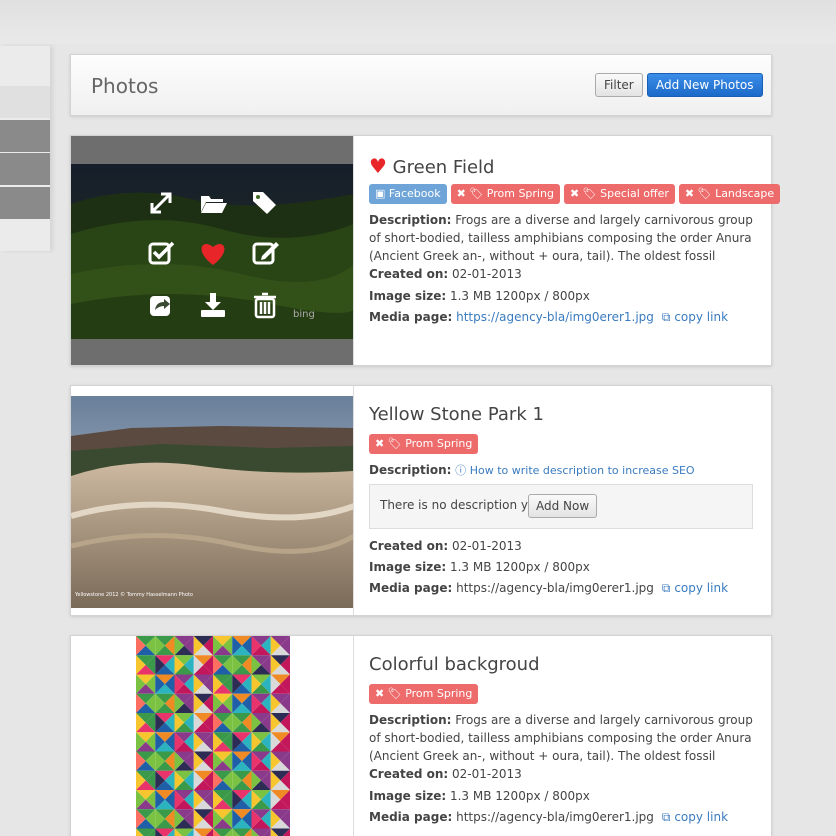 The image size is (836, 836). What do you see at coordinates (454, 664) in the screenshot?
I see `photo-title: Colorful backgroud` at bounding box center [454, 664].